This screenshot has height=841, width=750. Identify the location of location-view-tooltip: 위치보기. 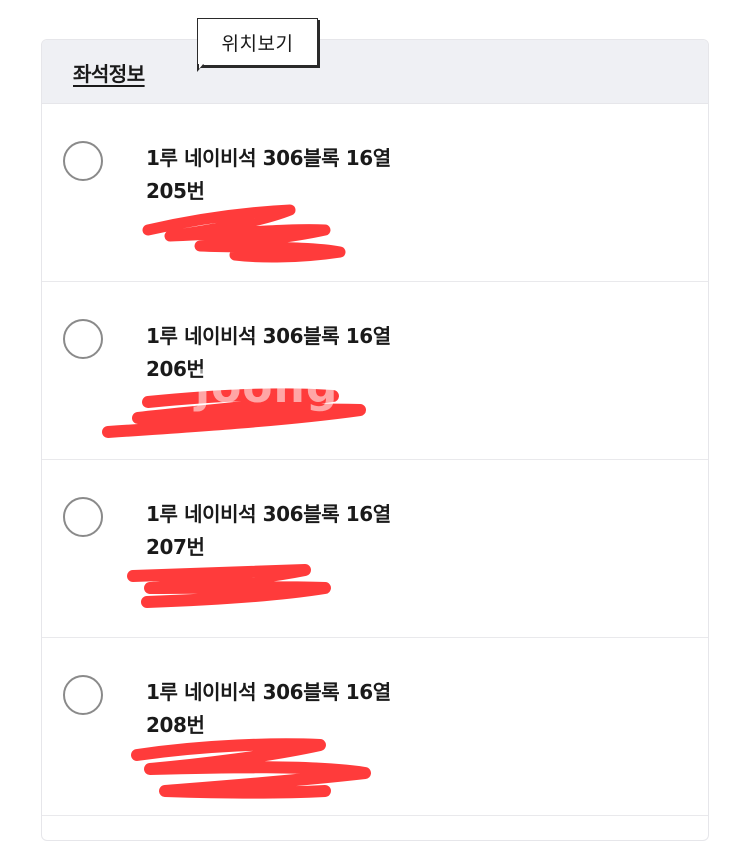
(257, 42).